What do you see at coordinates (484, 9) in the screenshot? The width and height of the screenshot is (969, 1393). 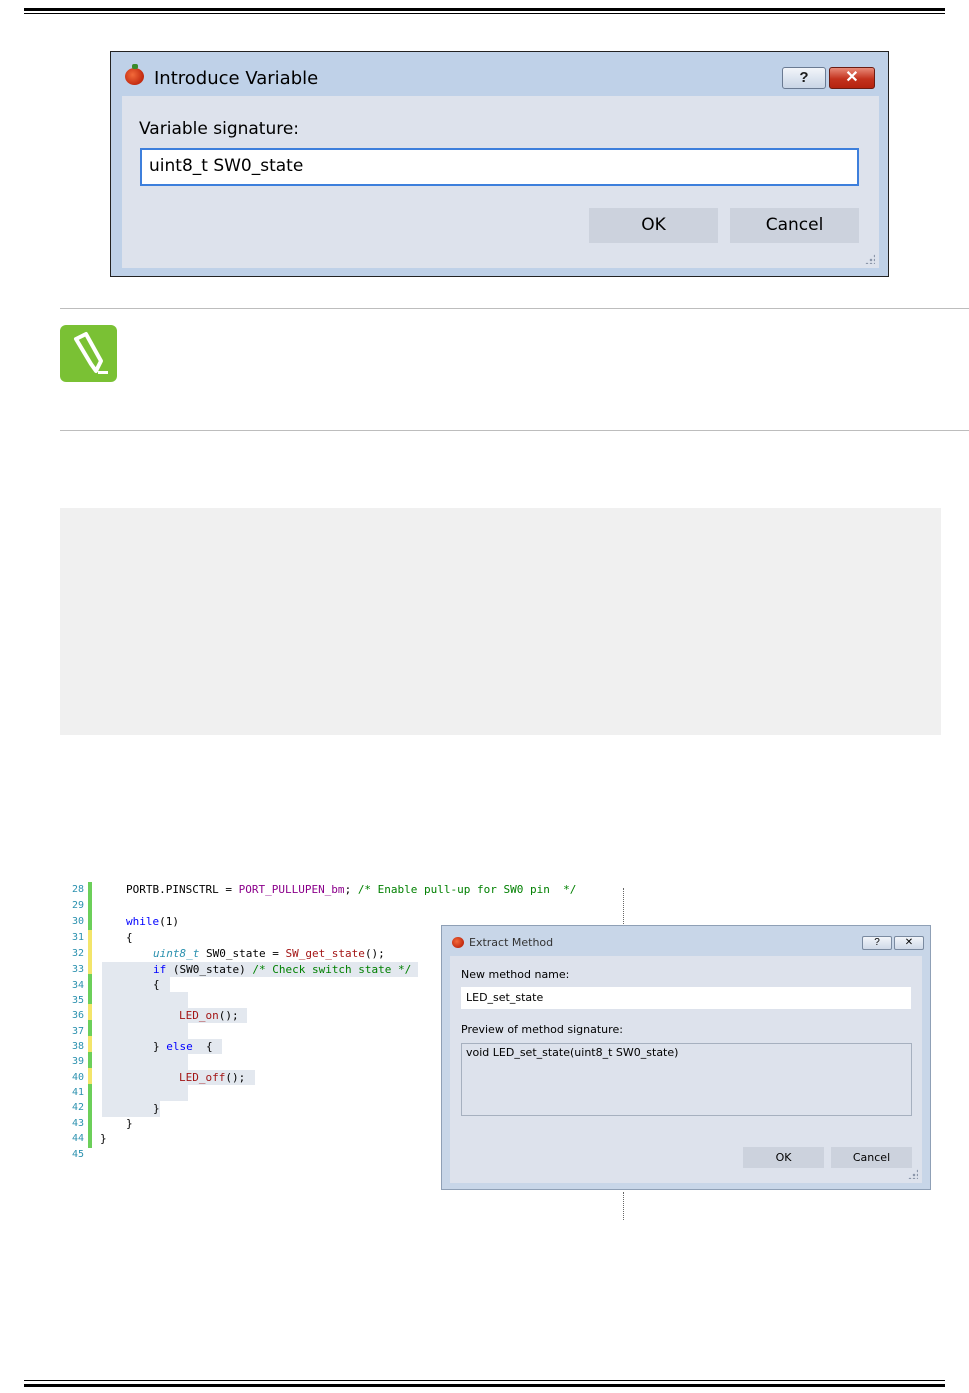 I see `header-rule` at bounding box center [484, 9].